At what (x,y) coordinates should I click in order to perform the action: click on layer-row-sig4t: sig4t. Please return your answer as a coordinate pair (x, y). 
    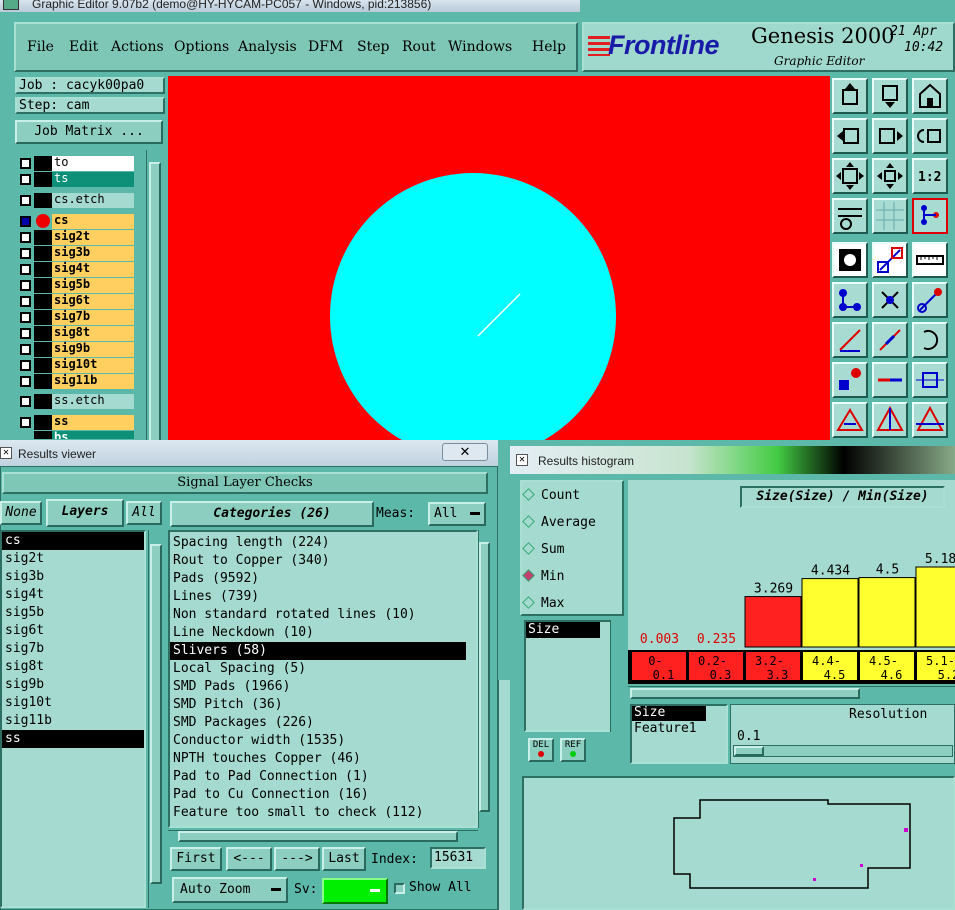
    Looking at the image, I should click on (76, 269).